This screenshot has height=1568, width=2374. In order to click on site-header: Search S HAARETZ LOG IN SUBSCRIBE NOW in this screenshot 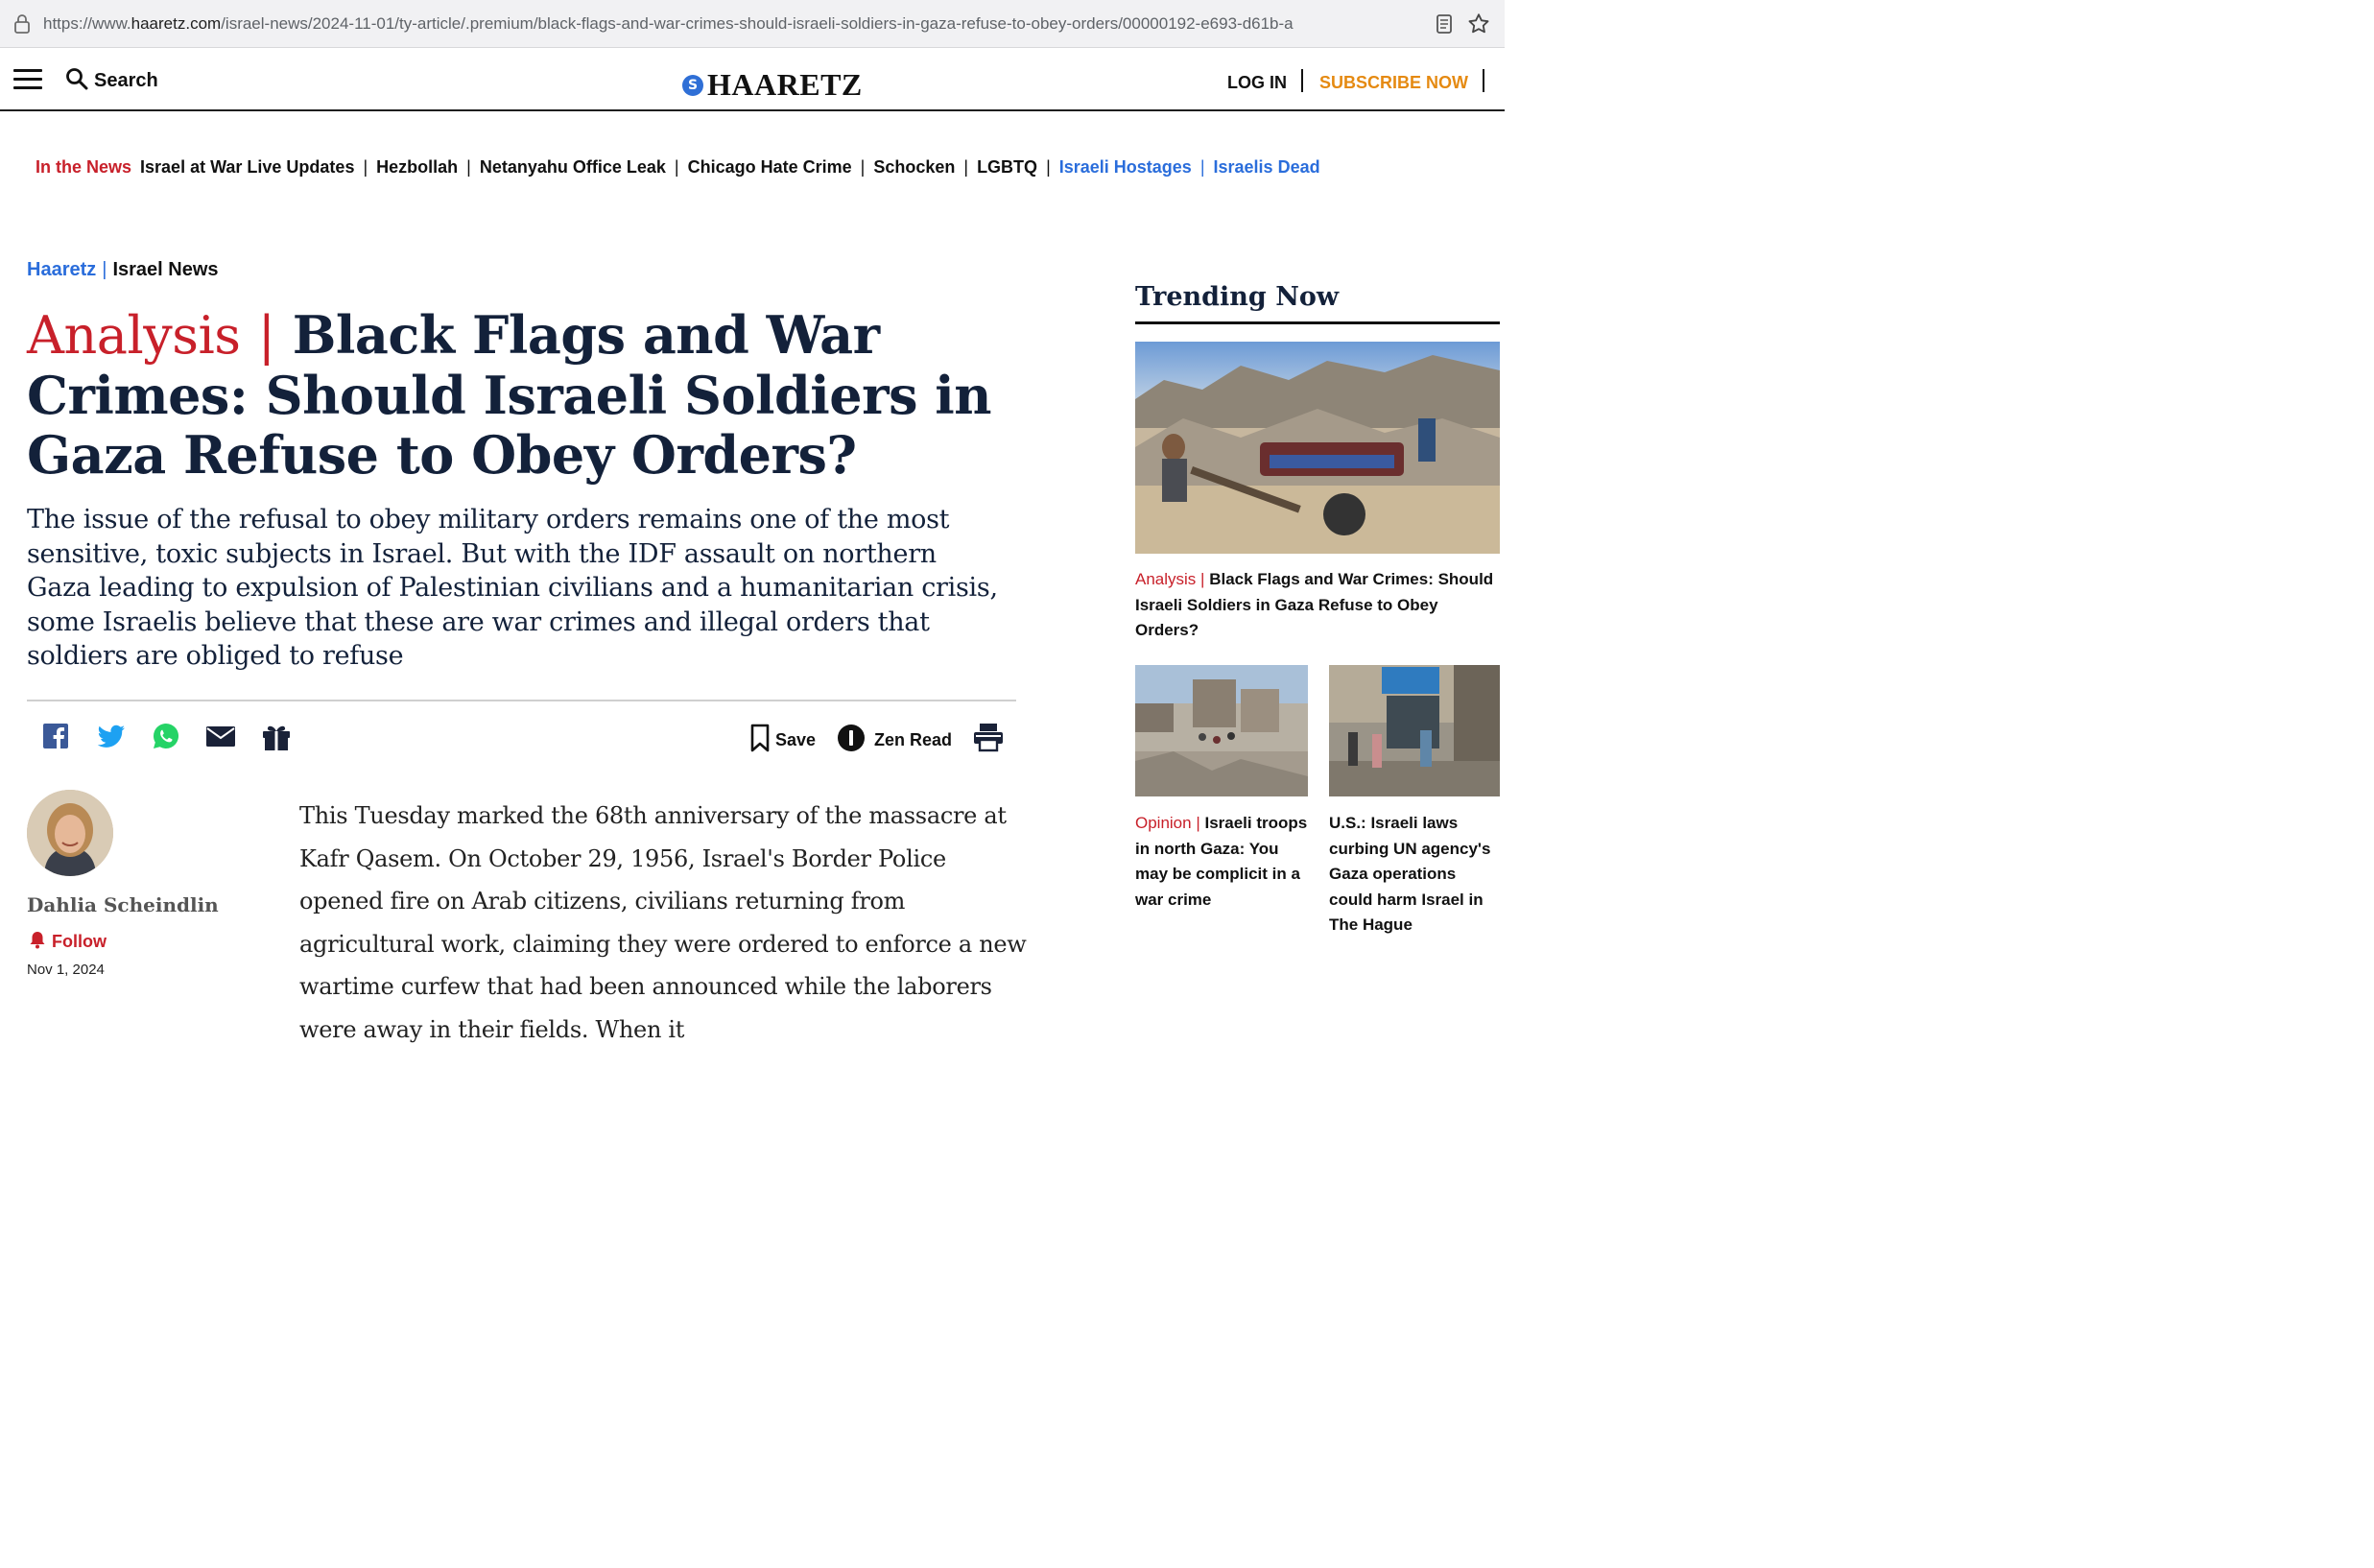, I will do `click(752, 79)`.